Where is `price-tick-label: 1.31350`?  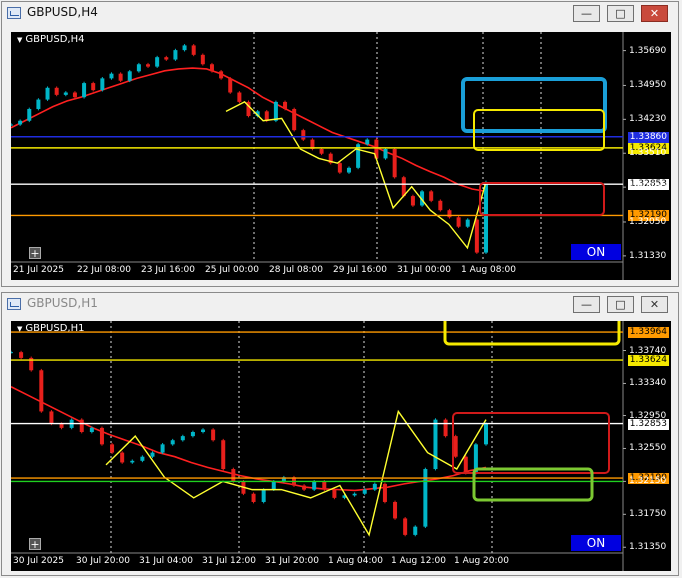 price-tick-label: 1.31350 is located at coordinates (648, 547).